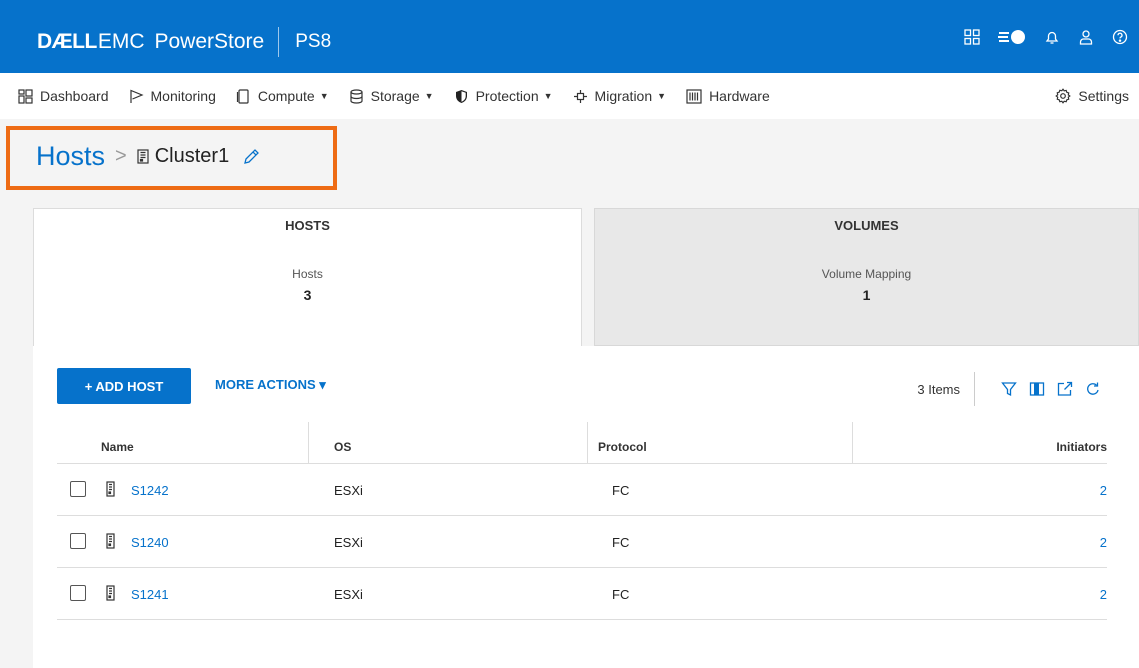 Image resolution: width=1139 pixels, height=668 pixels. Describe the element at coordinates (67, 41) in the screenshot. I see `brand-dell: DÆLL` at that location.